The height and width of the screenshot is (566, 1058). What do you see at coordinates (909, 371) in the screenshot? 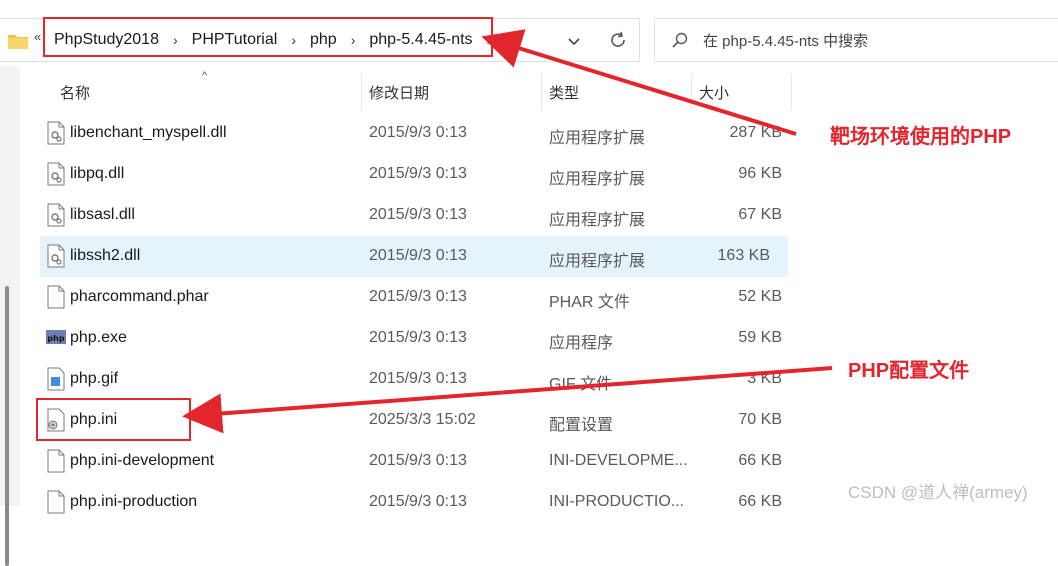
I see `annotation-php-config: PHP配置文件` at bounding box center [909, 371].